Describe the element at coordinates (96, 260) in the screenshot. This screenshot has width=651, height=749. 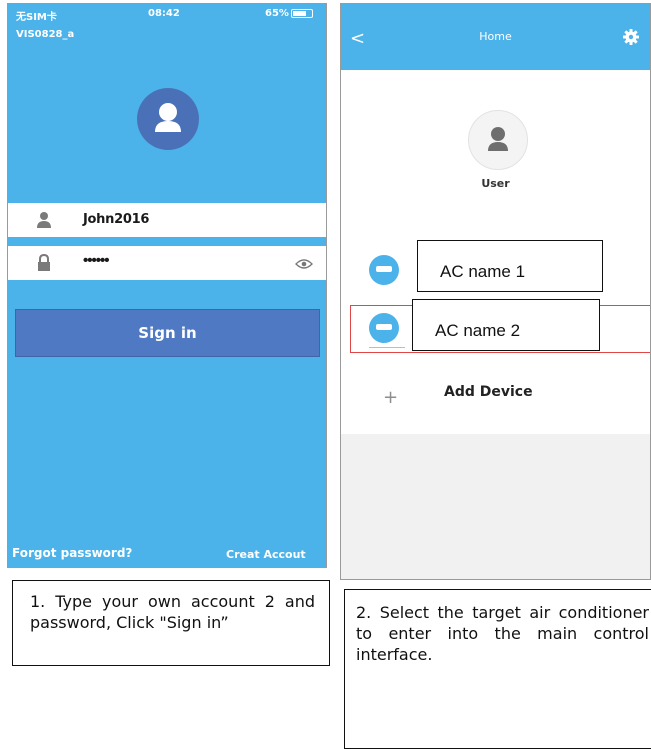
I see `password-value: ••••••` at that location.